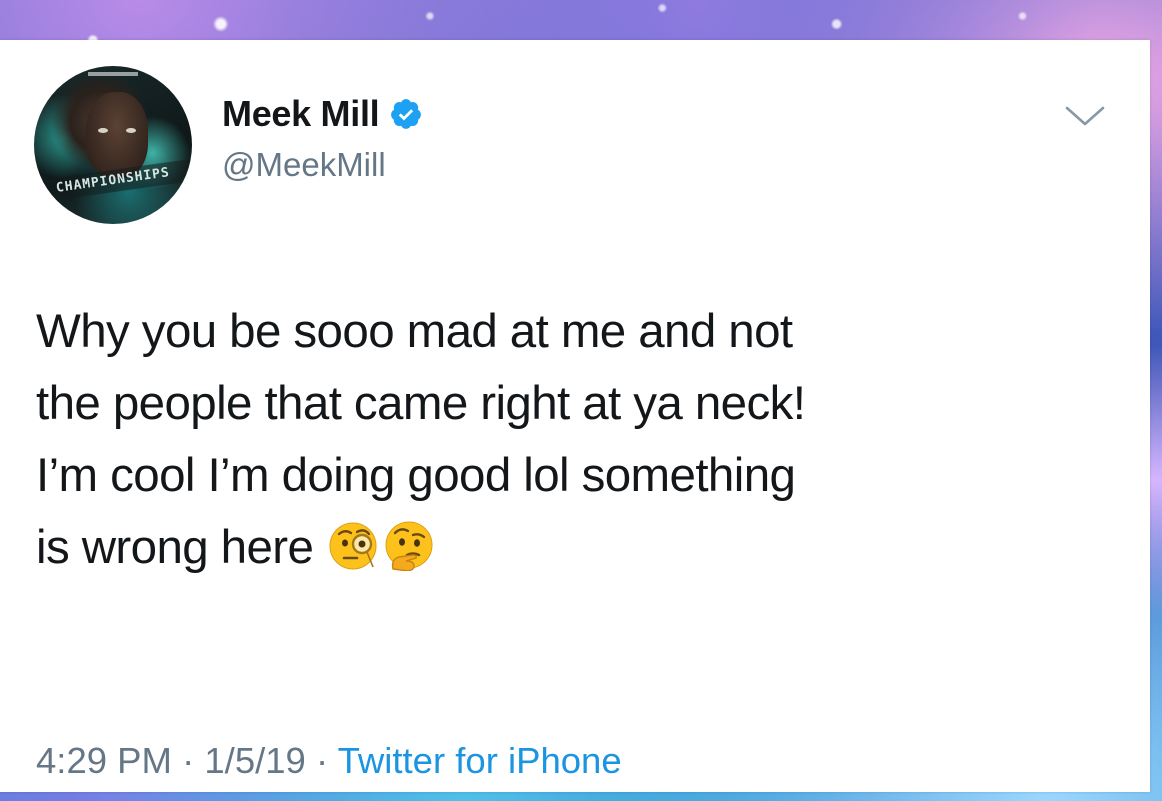 The width and height of the screenshot is (1162, 801). I want to click on avatar-tag, so click(113, 74).